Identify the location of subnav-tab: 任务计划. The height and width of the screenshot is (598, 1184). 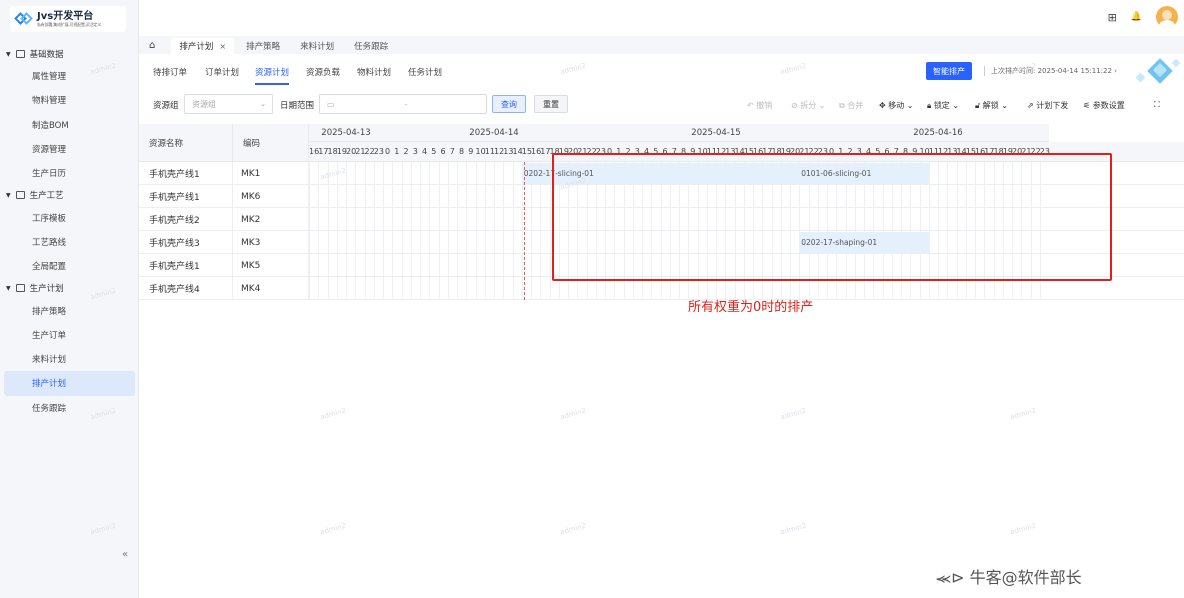
(425, 72).